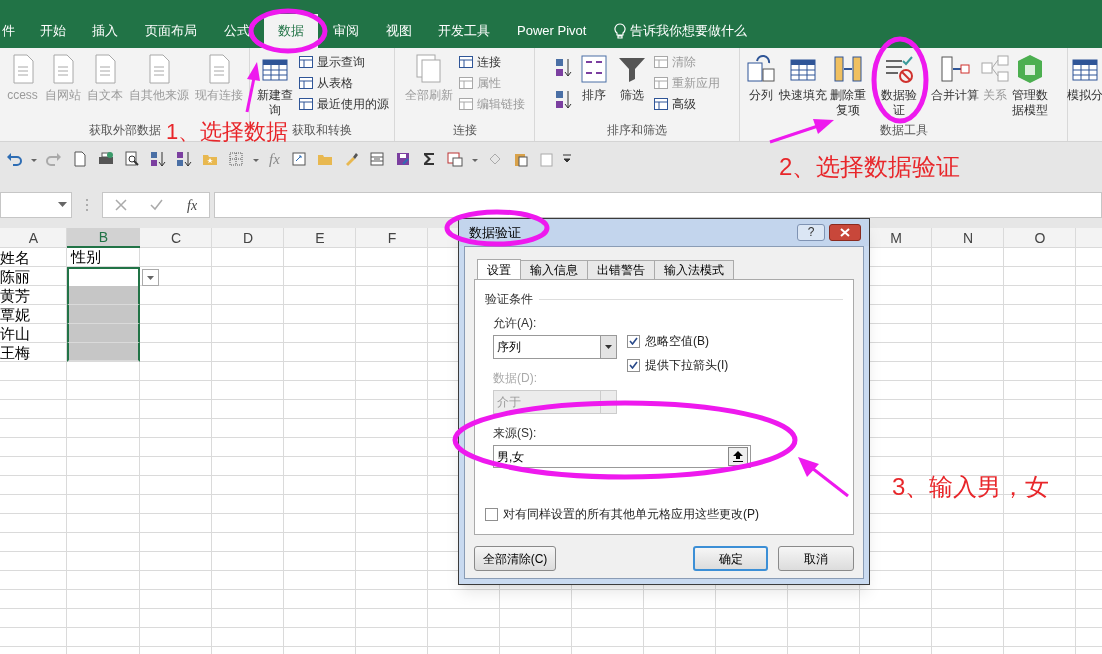 This screenshot has width=1102, height=654. I want to click on ribbon-button: 从表格, so click(343, 83).